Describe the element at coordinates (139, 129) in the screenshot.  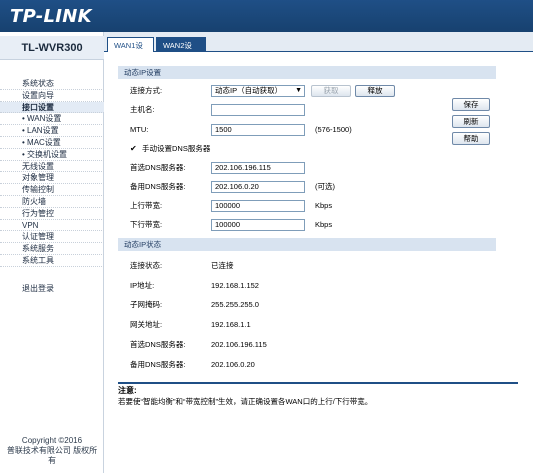
I see `mtu-label: MTU:` at that location.